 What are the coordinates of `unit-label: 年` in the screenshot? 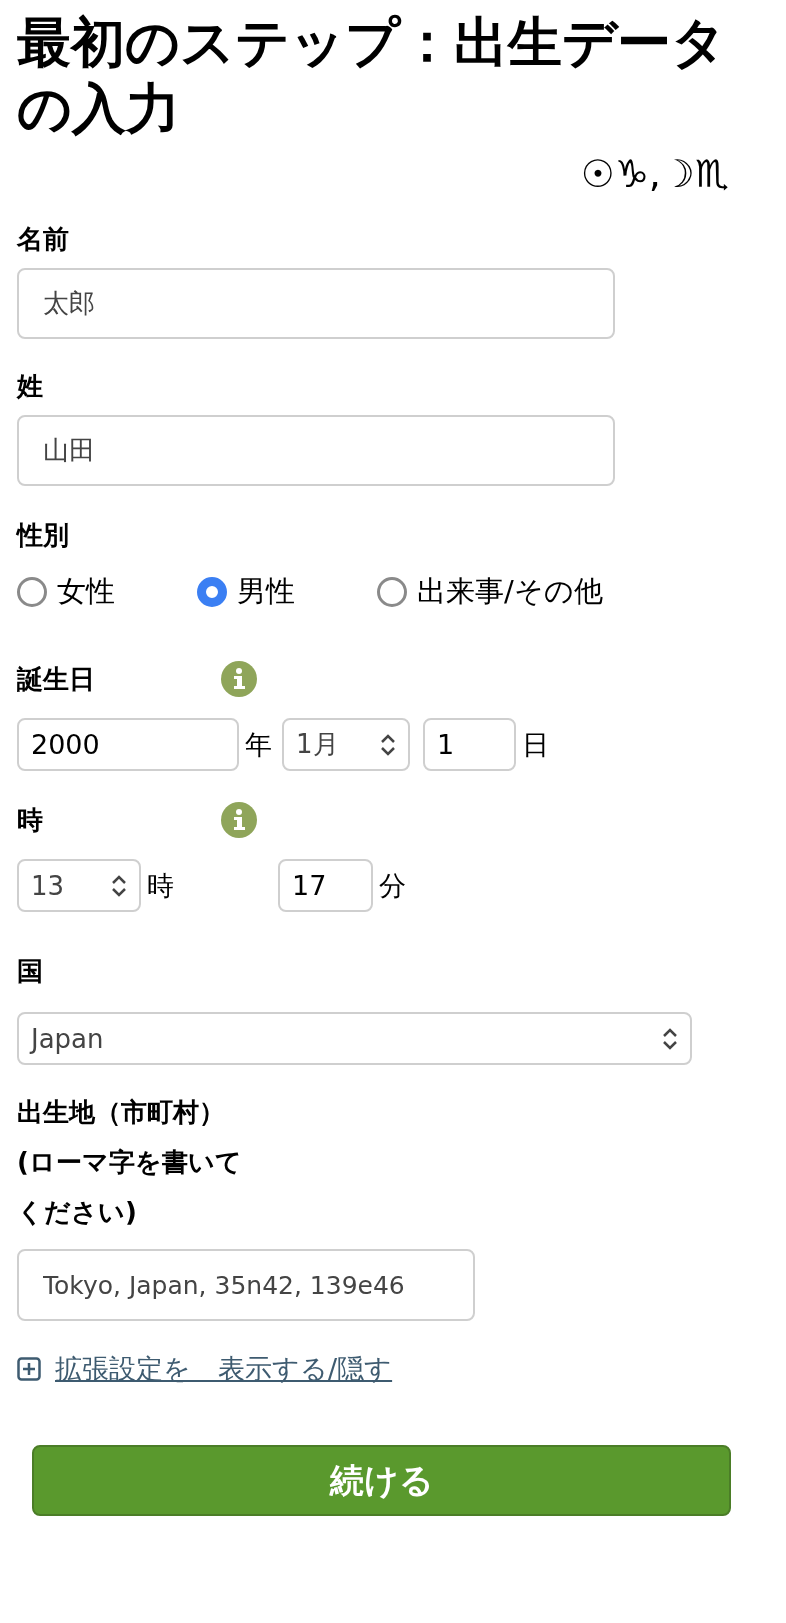 It's located at (258, 744).